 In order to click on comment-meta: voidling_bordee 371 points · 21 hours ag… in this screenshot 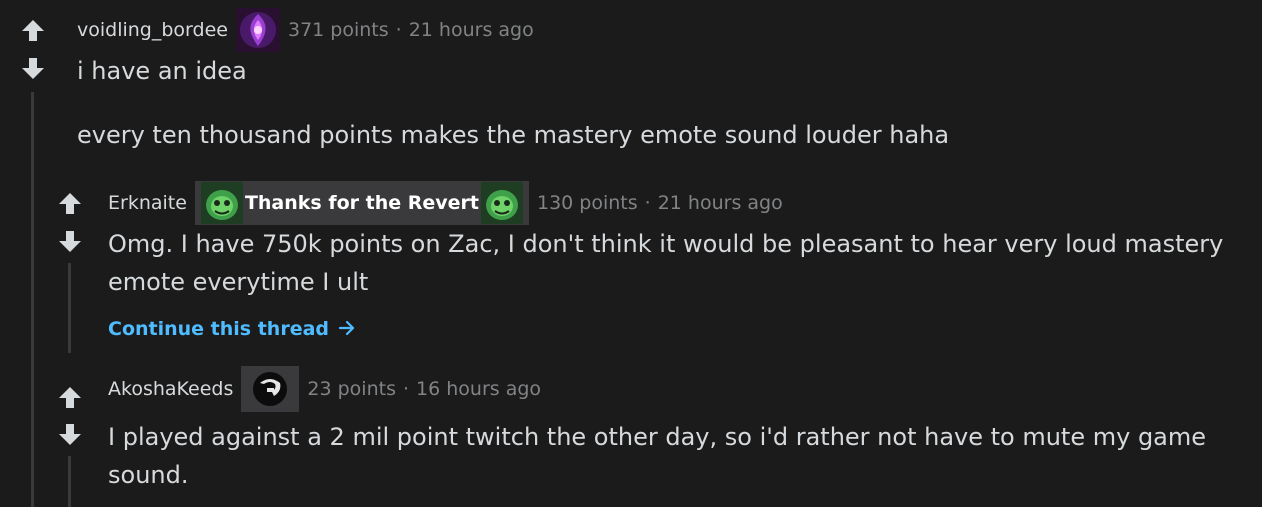, I will do `click(305, 30)`.